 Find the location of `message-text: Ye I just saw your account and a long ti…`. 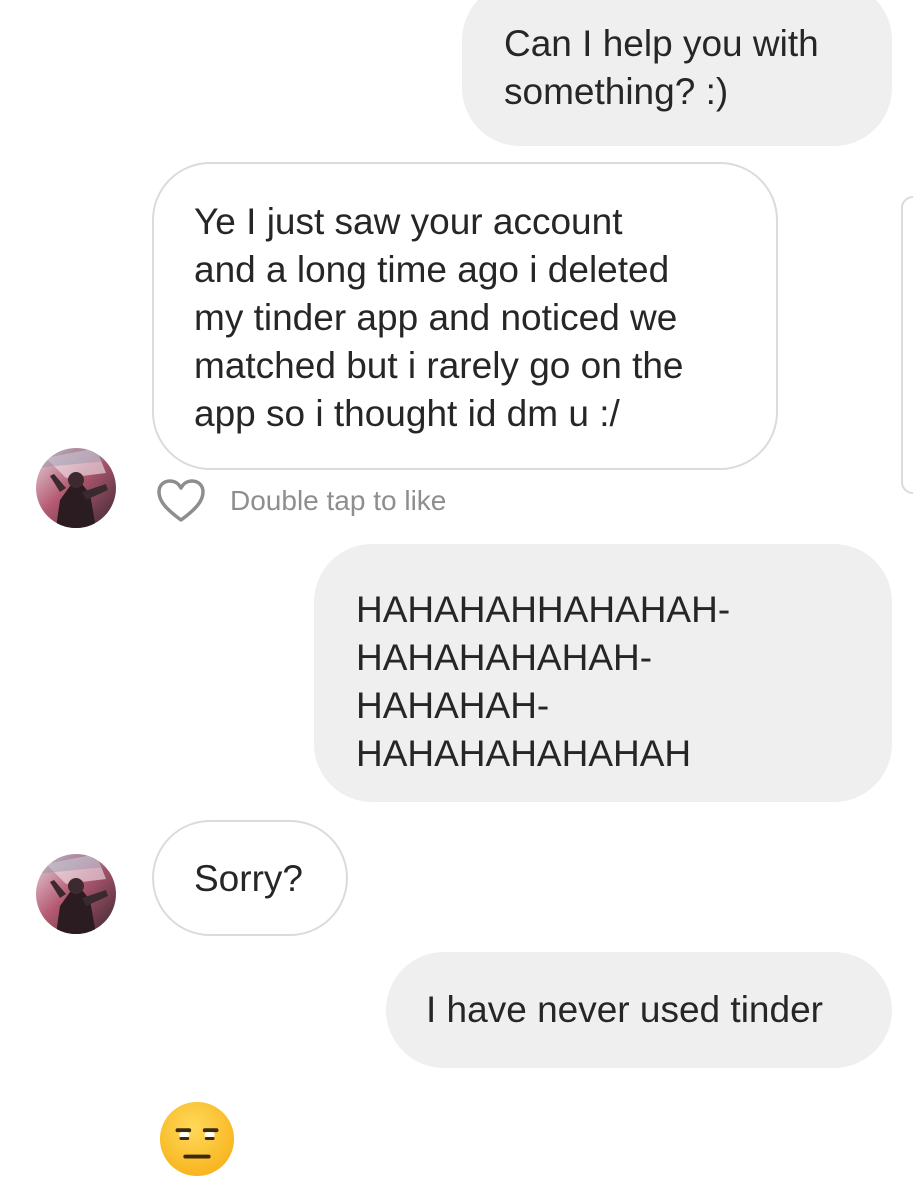

message-text: Ye I just saw your account and a long ti… is located at coordinates (439, 317).